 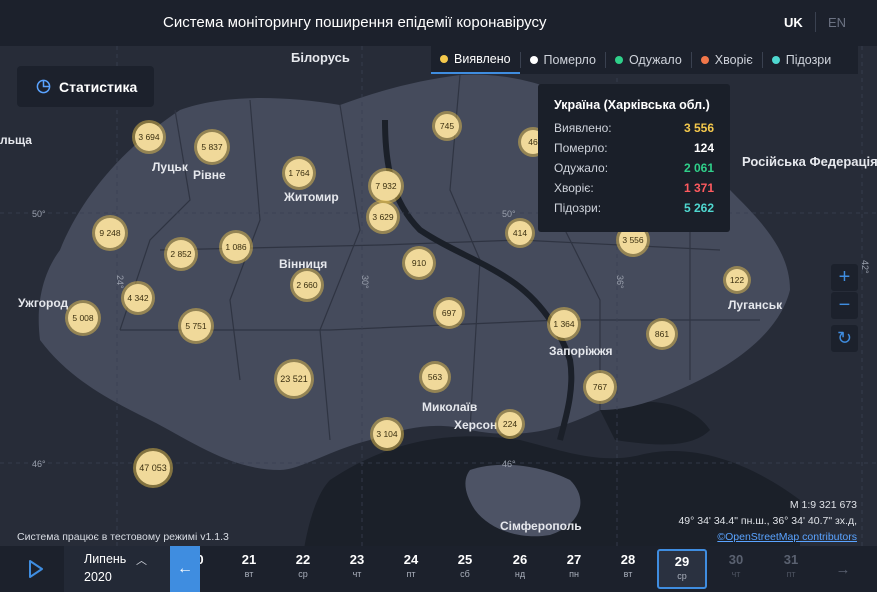 What do you see at coordinates (815, 22) in the screenshot?
I see `lang-divider` at bounding box center [815, 22].